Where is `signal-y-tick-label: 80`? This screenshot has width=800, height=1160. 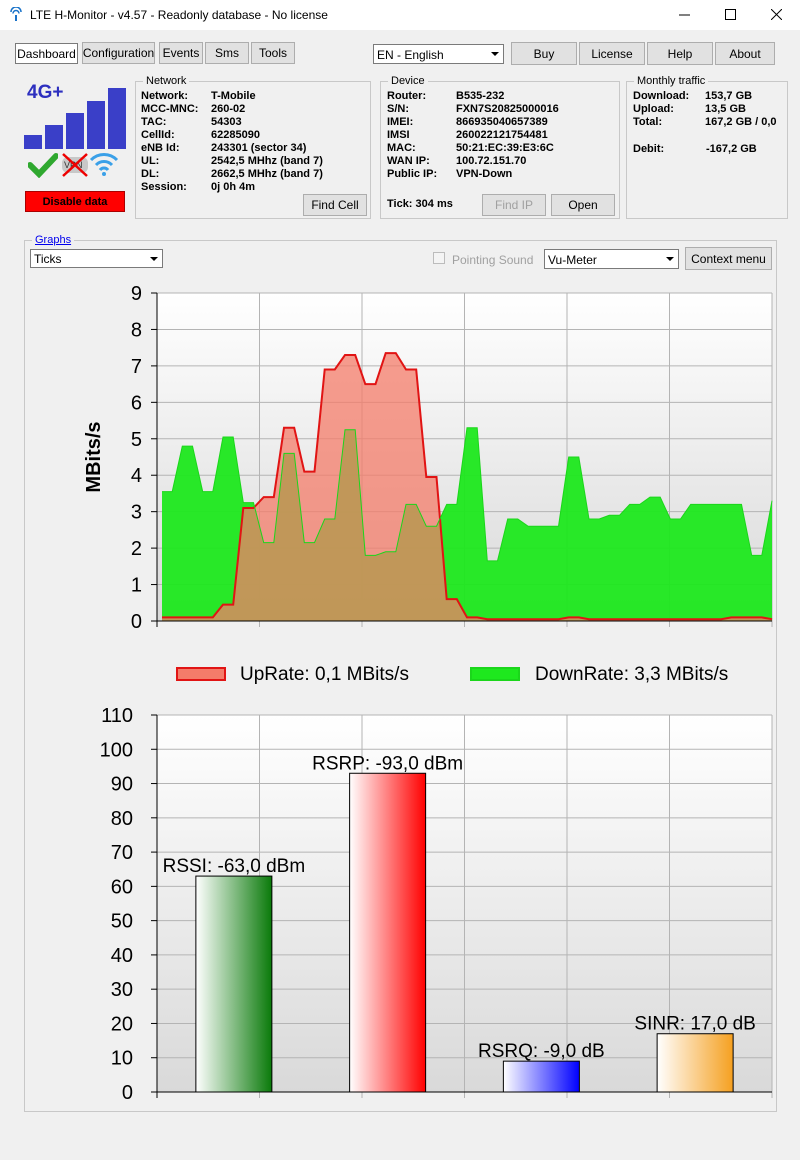
signal-y-tick-label: 80 is located at coordinates (122, 819).